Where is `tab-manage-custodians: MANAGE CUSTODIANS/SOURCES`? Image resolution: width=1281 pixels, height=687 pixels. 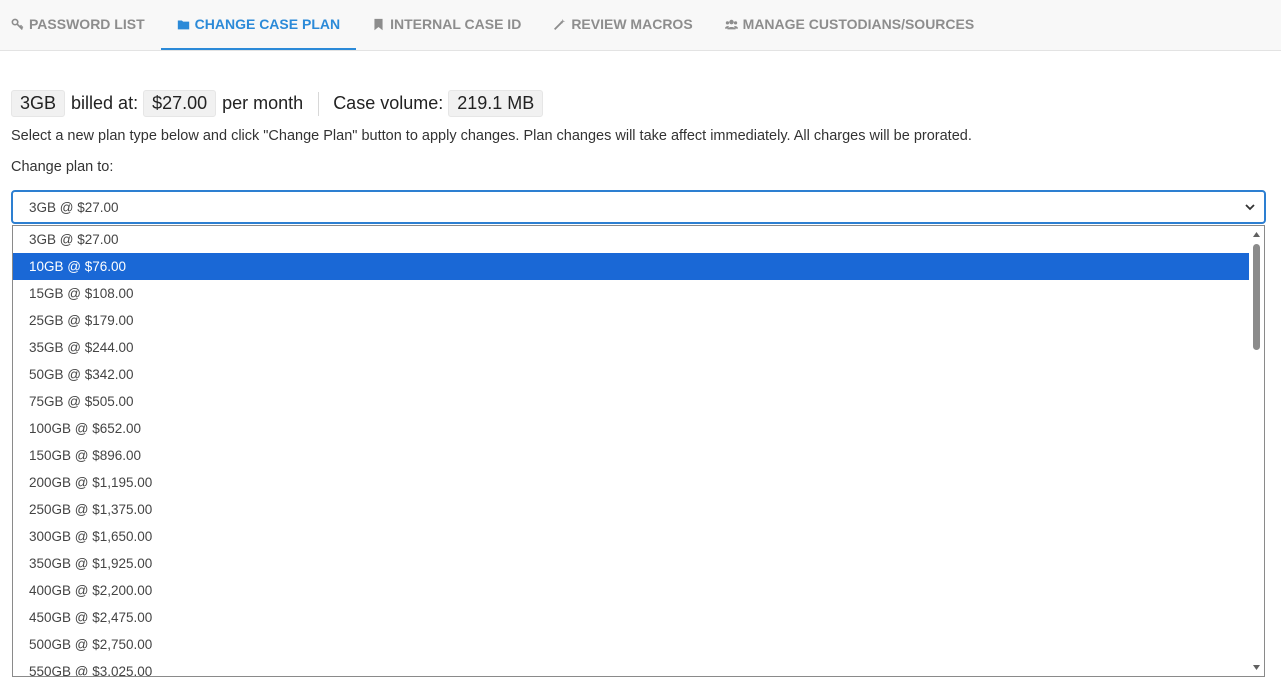
tab-manage-custodians: MANAGE CUSTODIANS/SOURCES is located at coordinates (850, 25).